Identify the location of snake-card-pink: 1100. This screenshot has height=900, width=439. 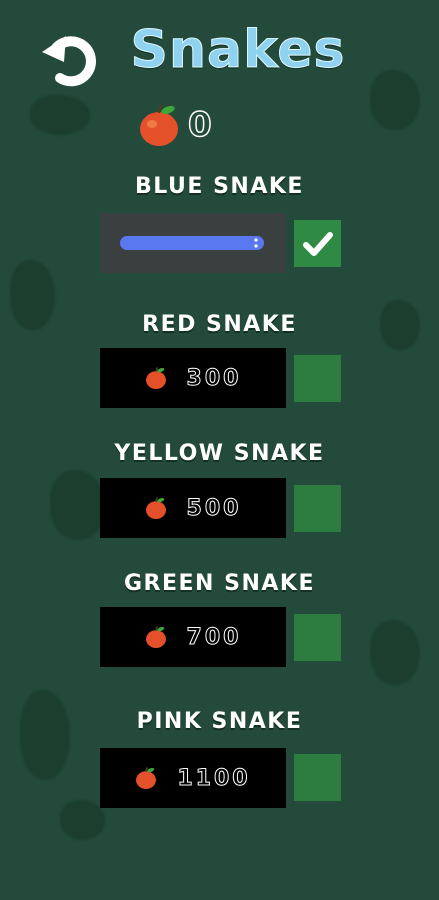
(193, 778).